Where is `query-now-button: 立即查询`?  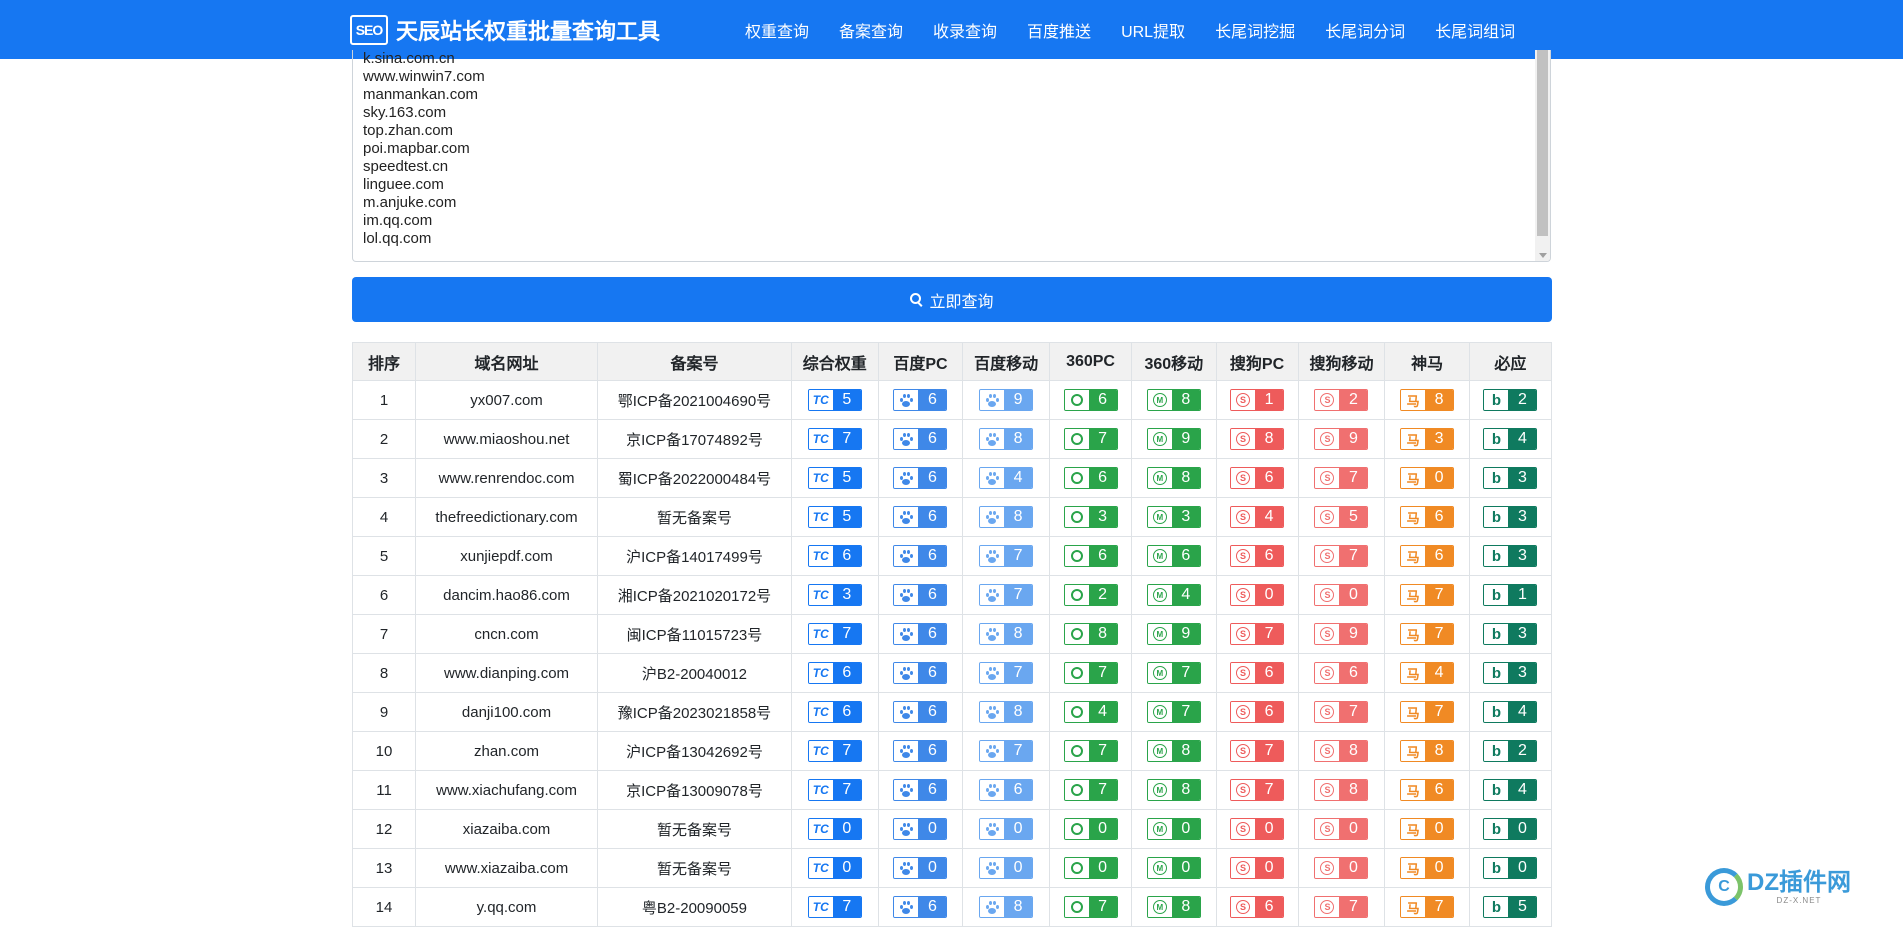 query-now-button: 立即查询 is located at coordinates (952, 299).